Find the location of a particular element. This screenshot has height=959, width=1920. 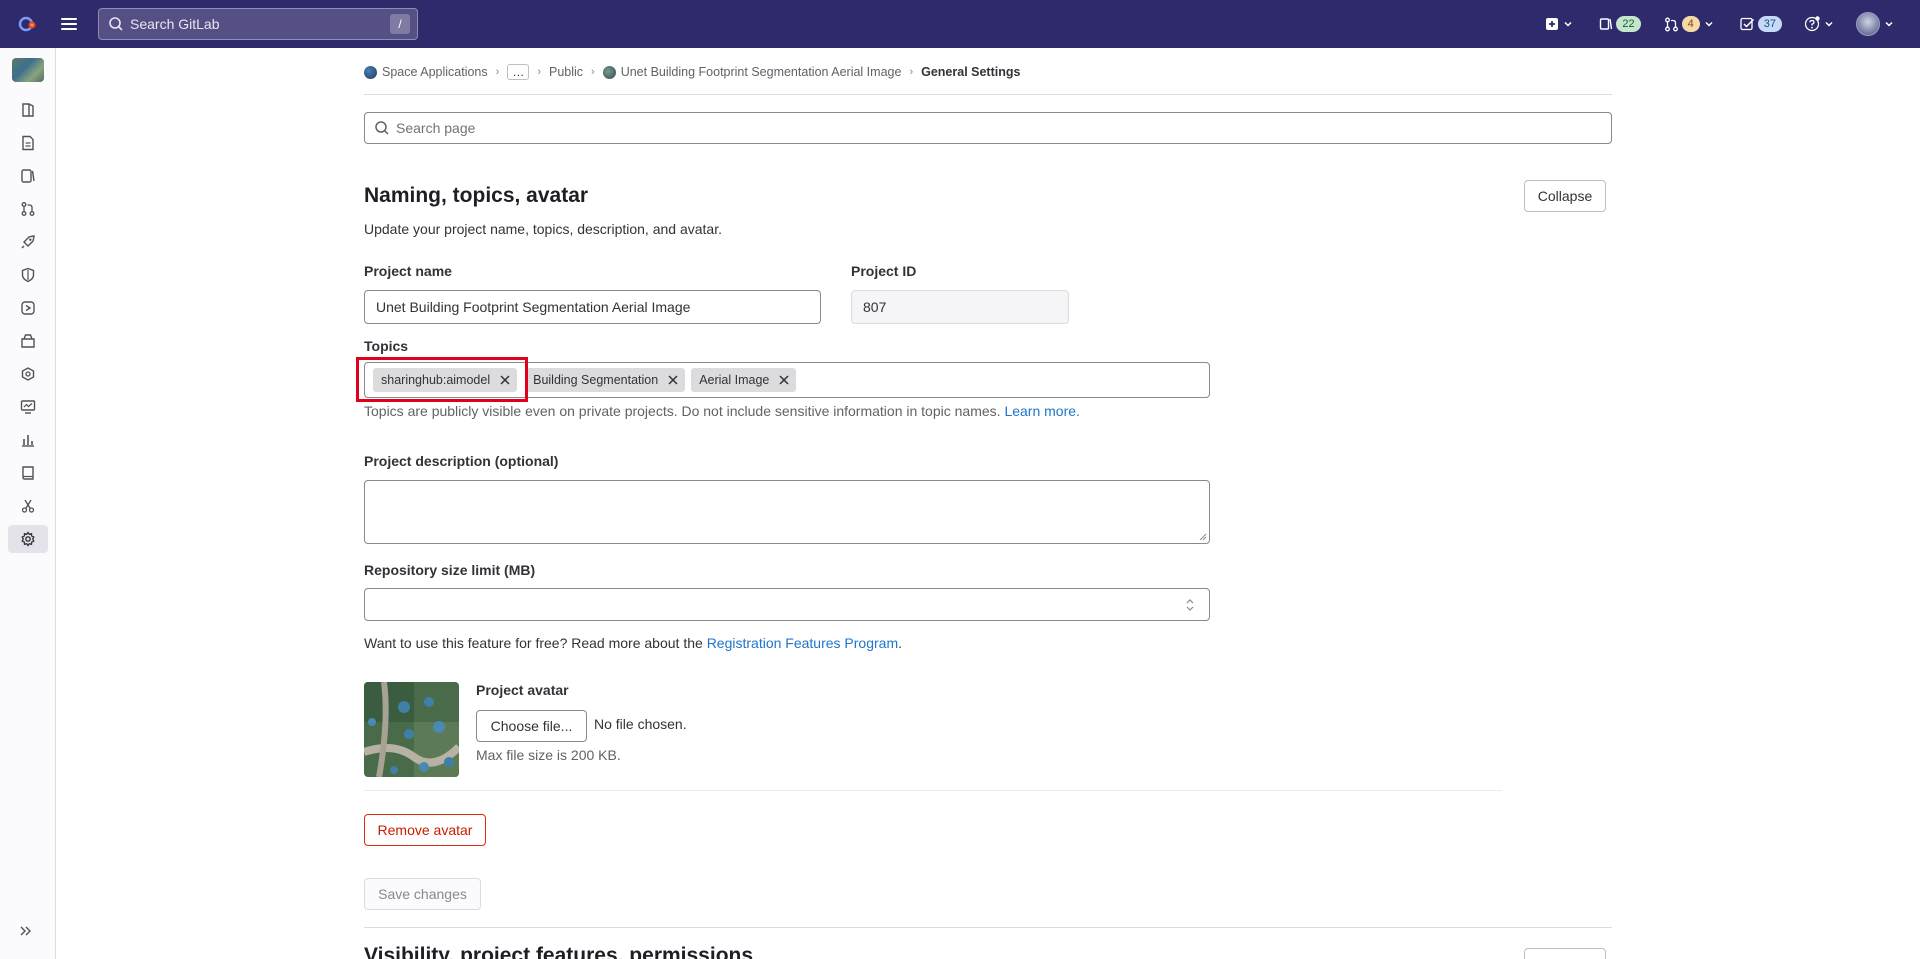

user-avatar is located at coordinates (1868, 24).